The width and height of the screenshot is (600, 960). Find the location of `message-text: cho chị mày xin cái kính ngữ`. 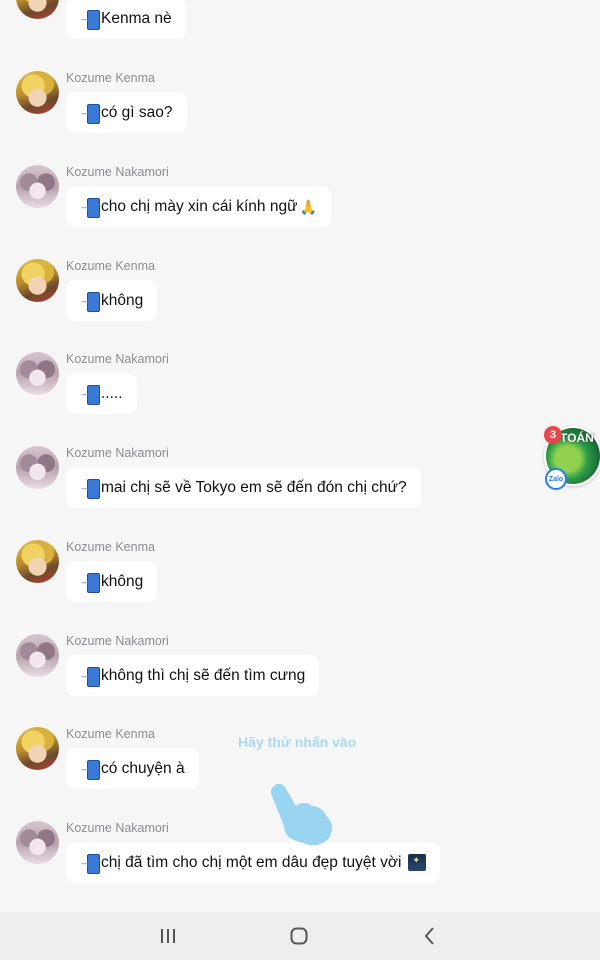

message-text: cho chị mày xin cái kính ngữ is located at coordinates (199, 206).